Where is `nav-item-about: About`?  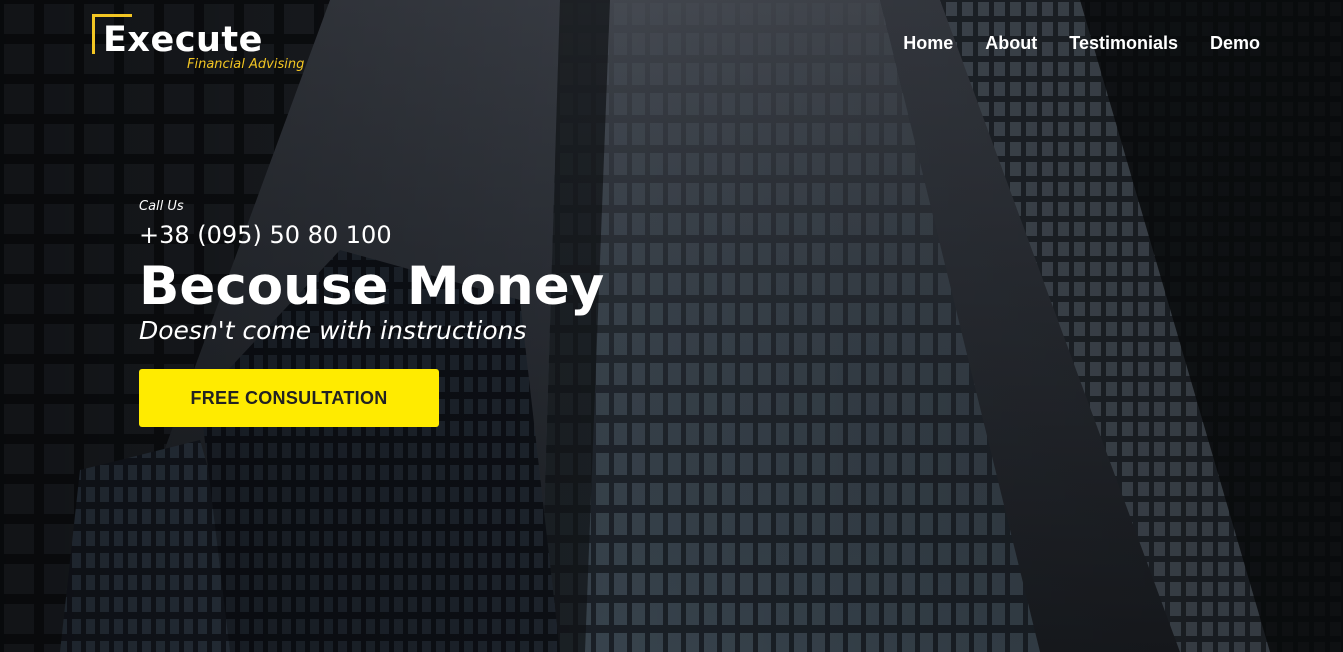
nav-item-about: About is located at coordinates (1011, 43).